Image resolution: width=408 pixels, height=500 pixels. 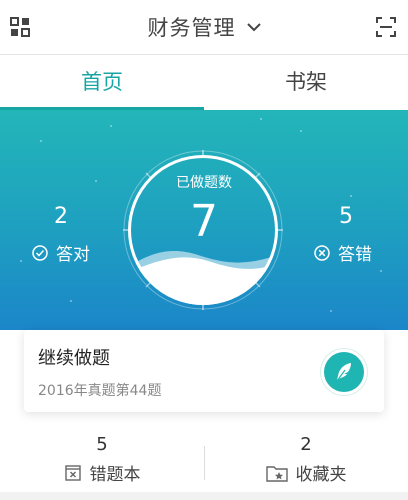 I want to click on wrong-book-entry: 5 错题本, so click(x=102, y=459).